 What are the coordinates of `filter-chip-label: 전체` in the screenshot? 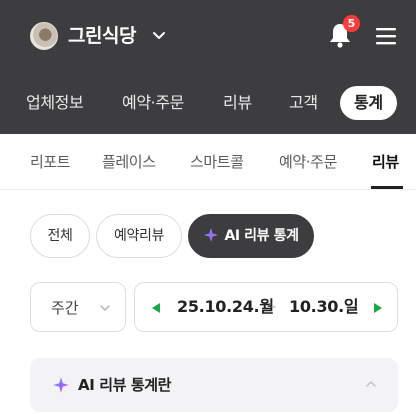 It's located at (60, 236).